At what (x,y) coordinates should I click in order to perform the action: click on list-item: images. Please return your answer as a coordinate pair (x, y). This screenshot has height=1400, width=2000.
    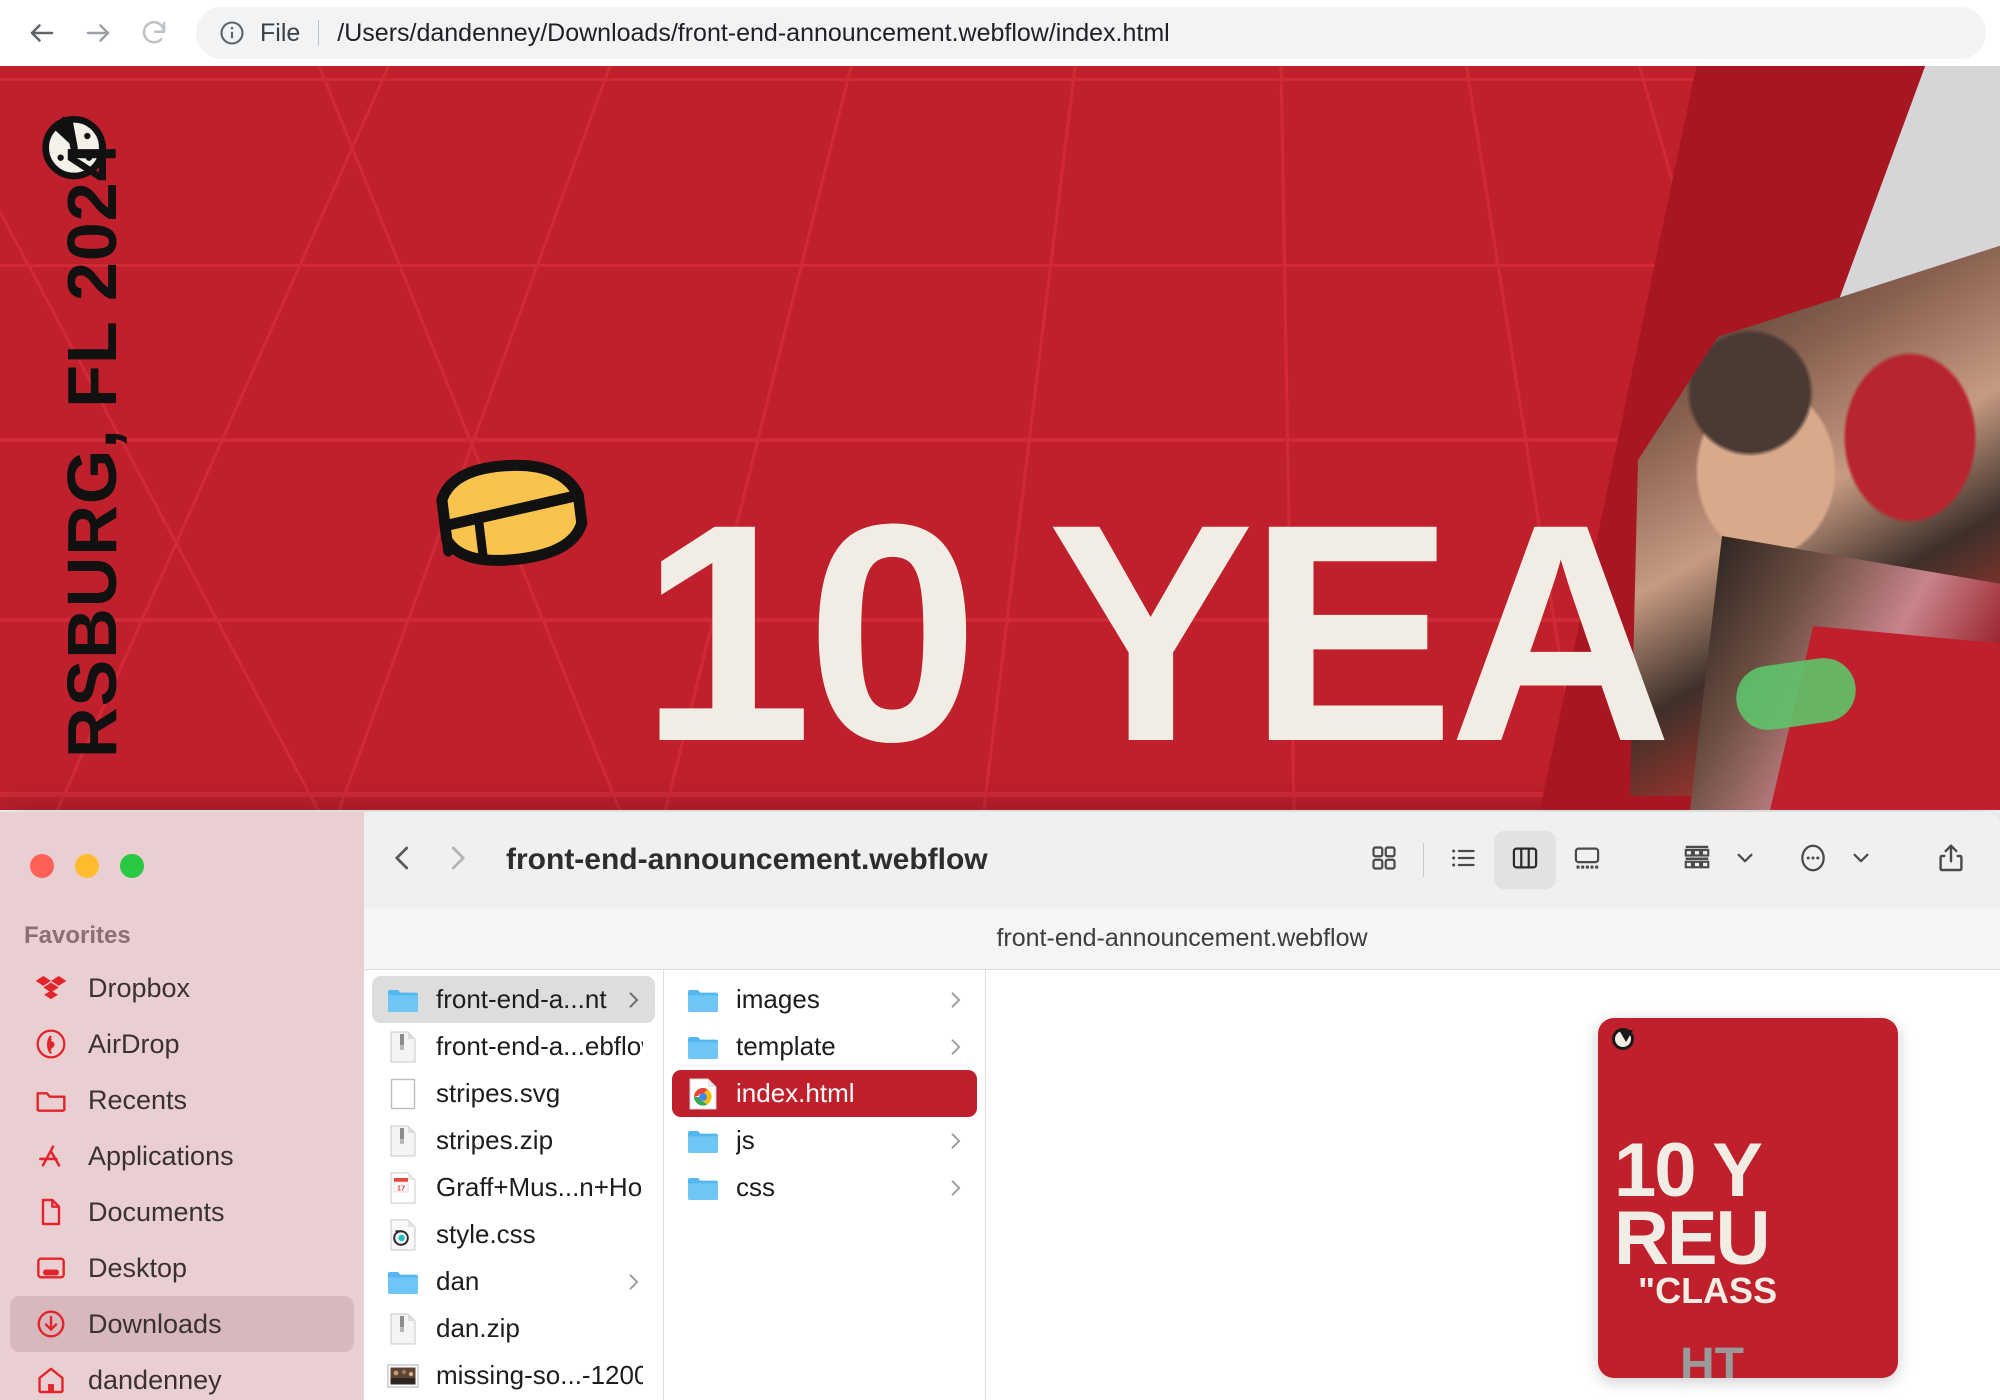
    Looking at the image, I should click on (824, 999).